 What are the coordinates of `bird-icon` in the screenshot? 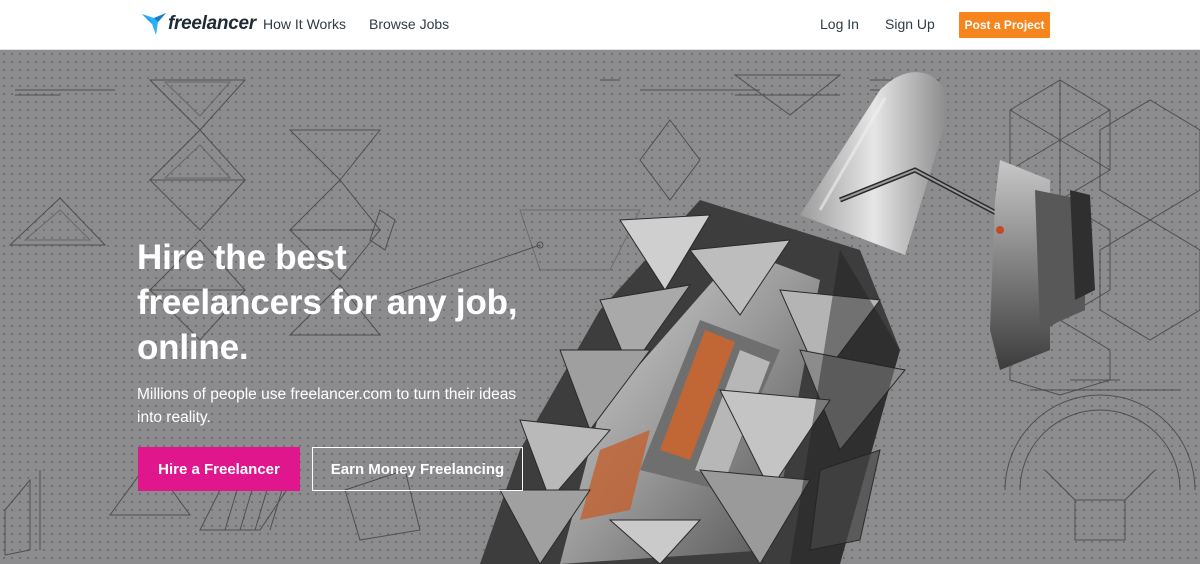 It's located at (154, 24).